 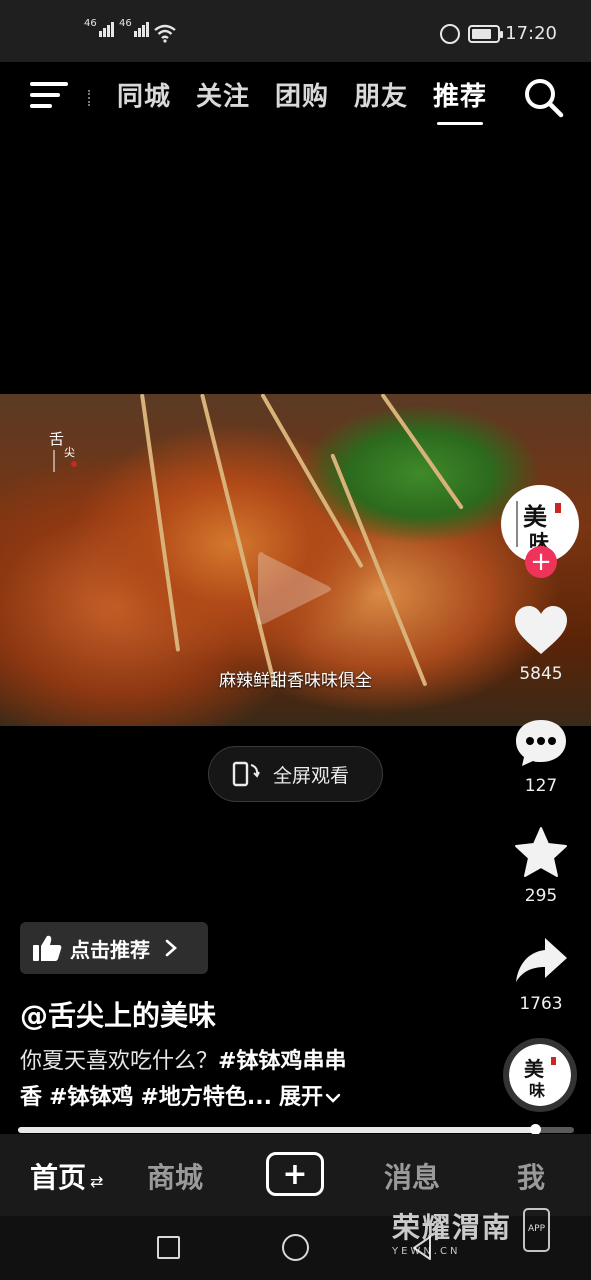 I want to click on comment-icon, so click(x=541, y=743).